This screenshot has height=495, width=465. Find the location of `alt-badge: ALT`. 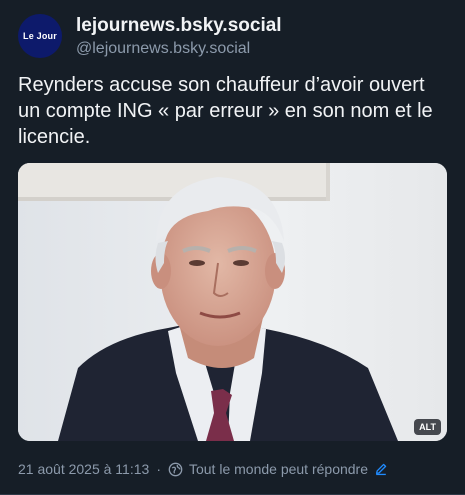

alt-badge: ALT is located at coordinates (427, 427).